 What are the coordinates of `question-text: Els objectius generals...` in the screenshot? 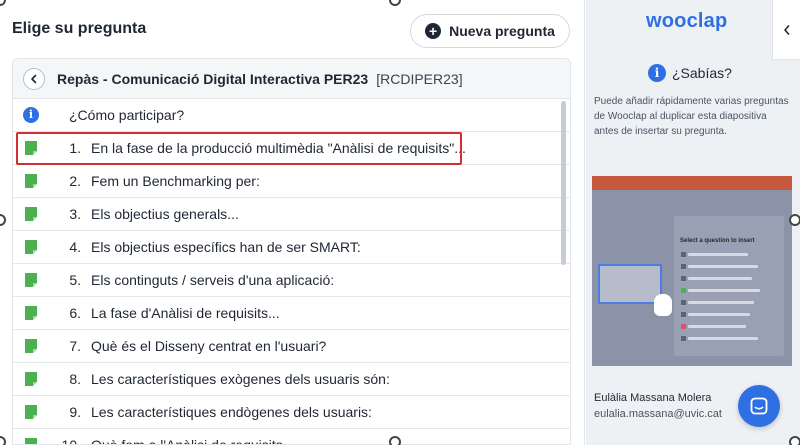 It's located at (165, 214).